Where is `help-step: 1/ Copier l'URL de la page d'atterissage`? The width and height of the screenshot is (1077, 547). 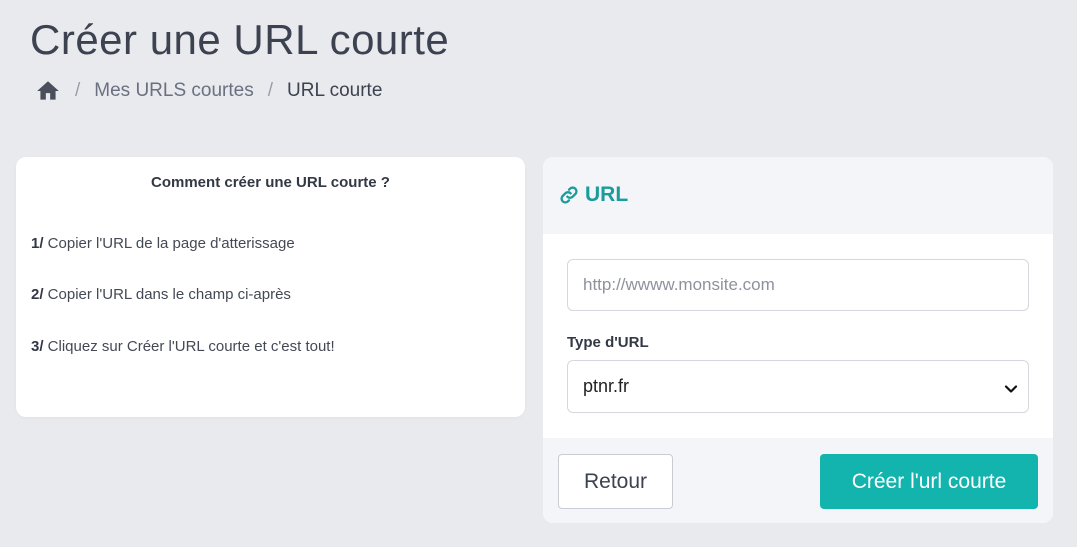 help-step: 1/ Copier l'URL de la page d'atterissage is located at coordinates (163, 243).